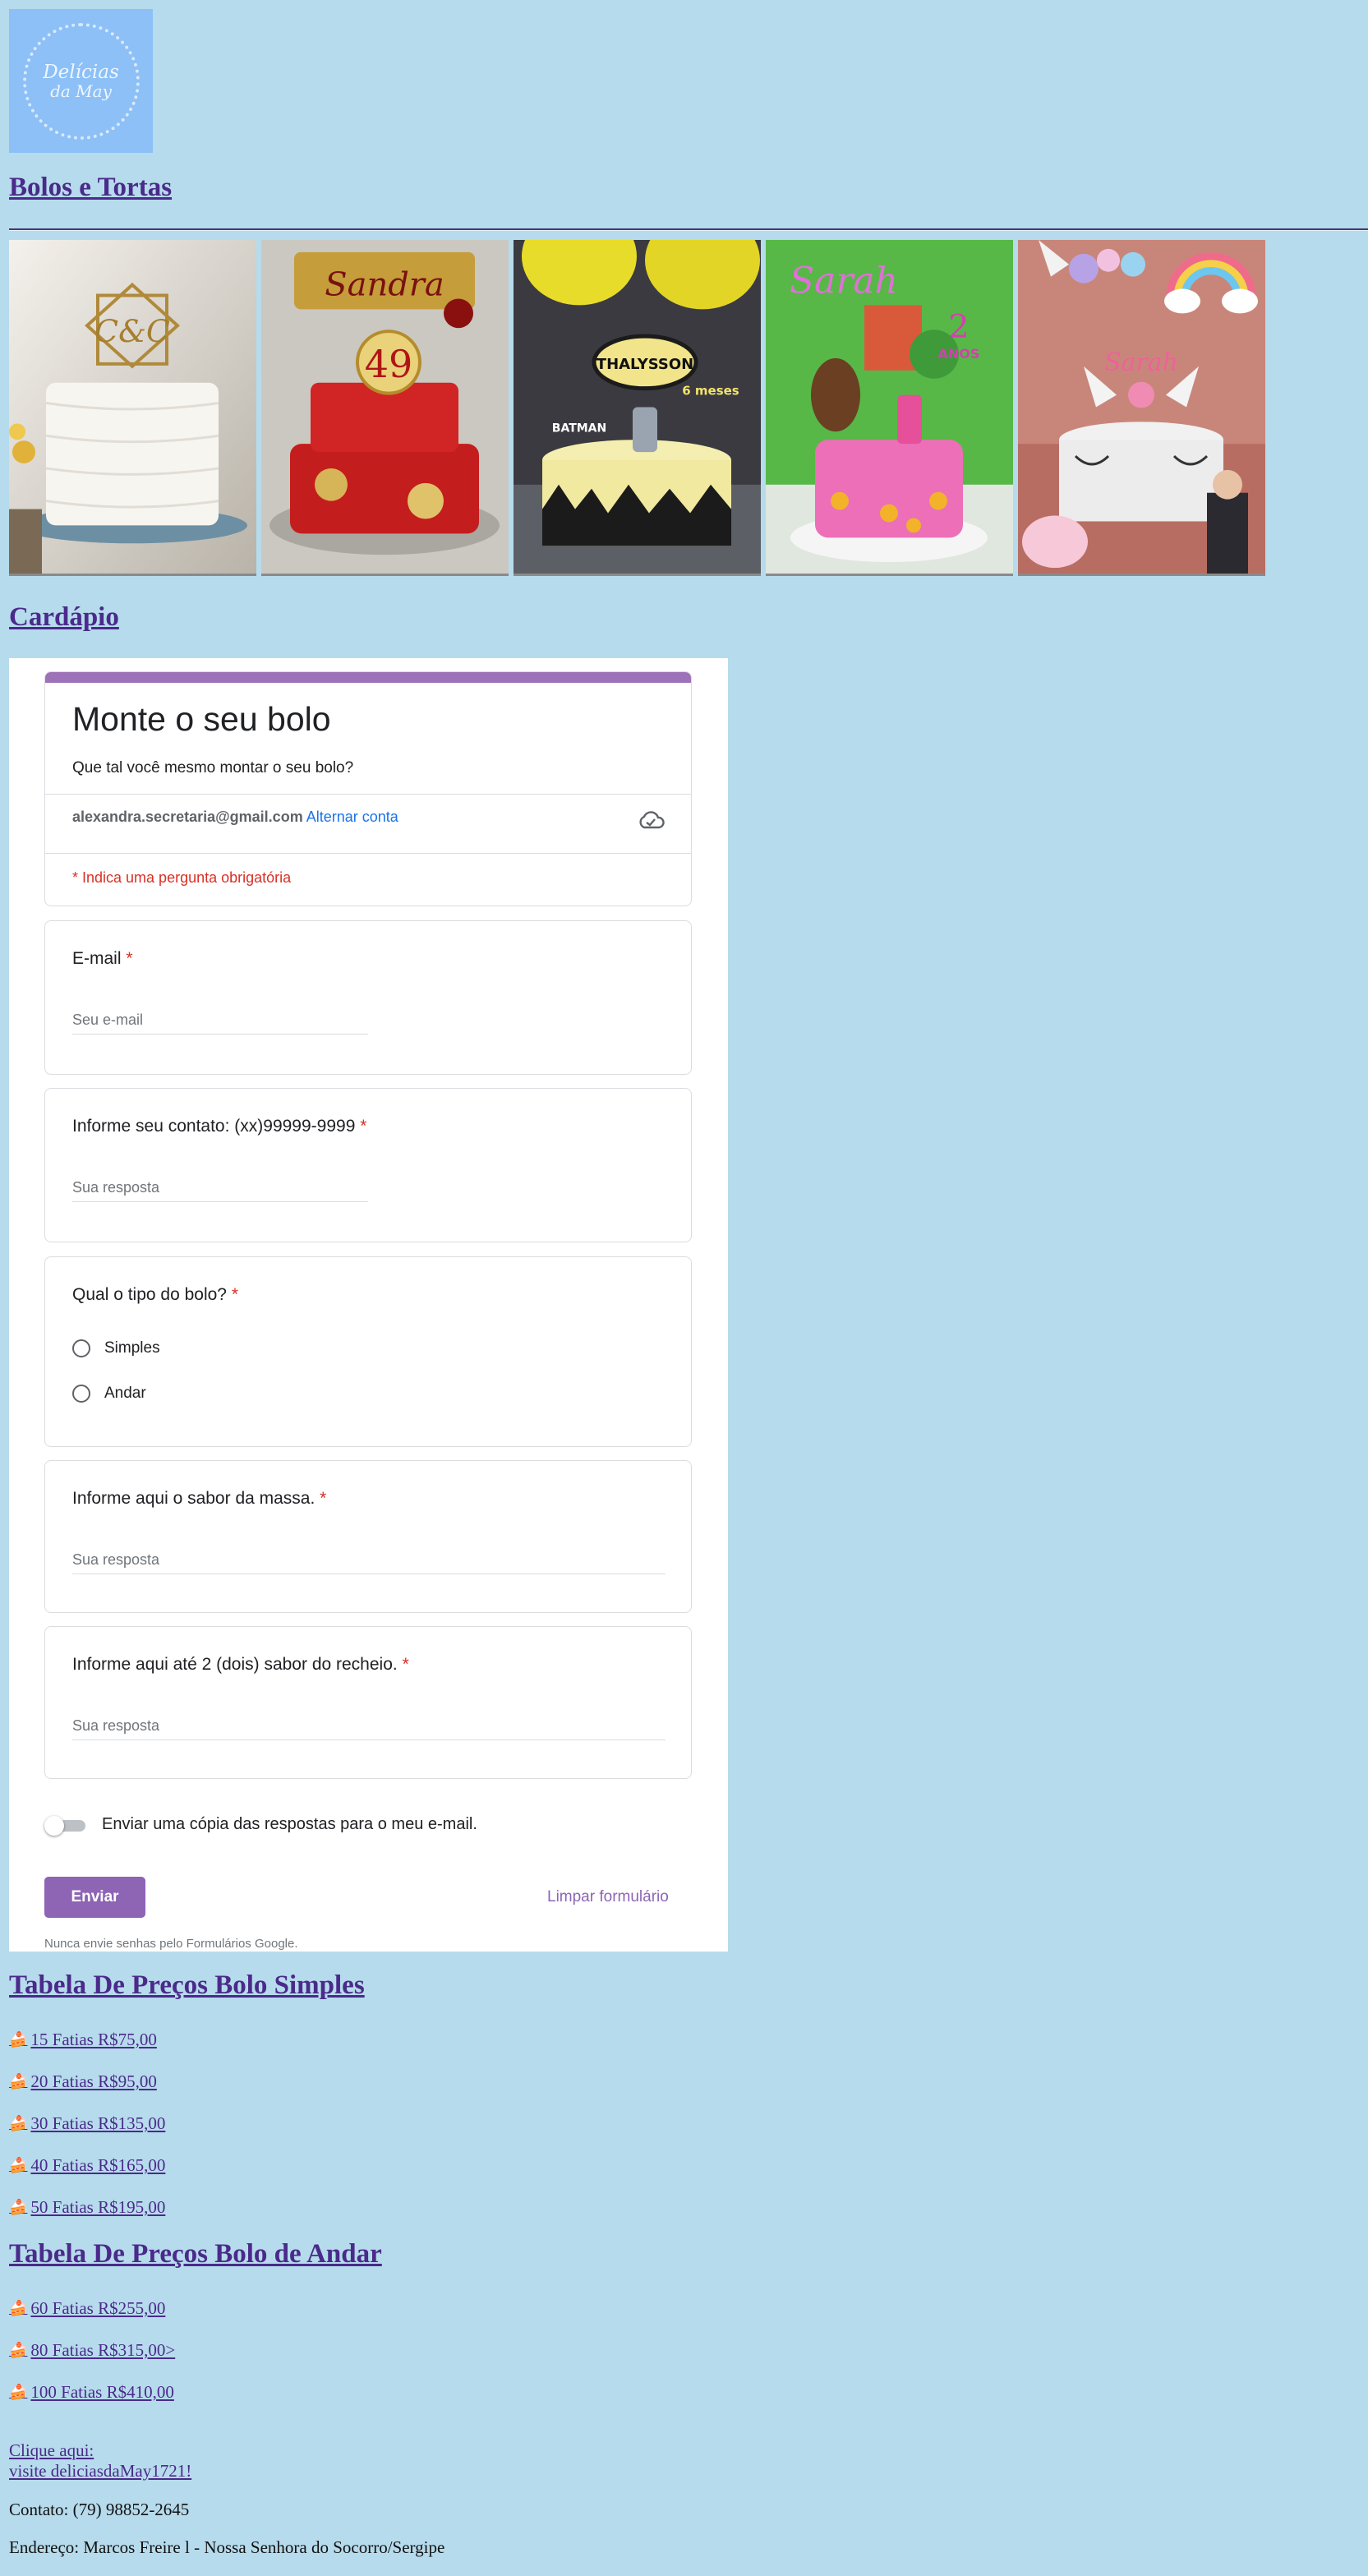 The image size is (1368, 2576). Describe the element at coordinates (369, 1562) in the screenshot. I see `dough-flavor-field: Sua resposta` at that location.